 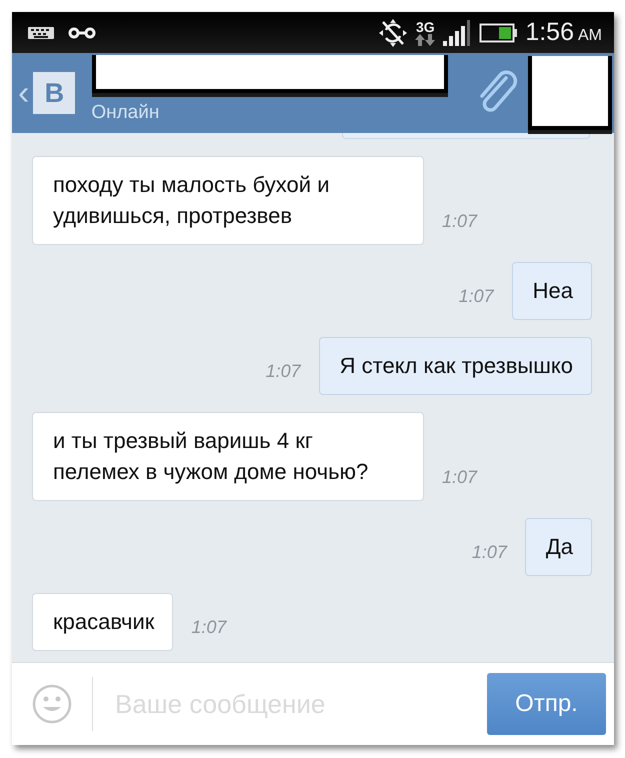 I want to click on emoji-icon, so click(x=52, y=704).